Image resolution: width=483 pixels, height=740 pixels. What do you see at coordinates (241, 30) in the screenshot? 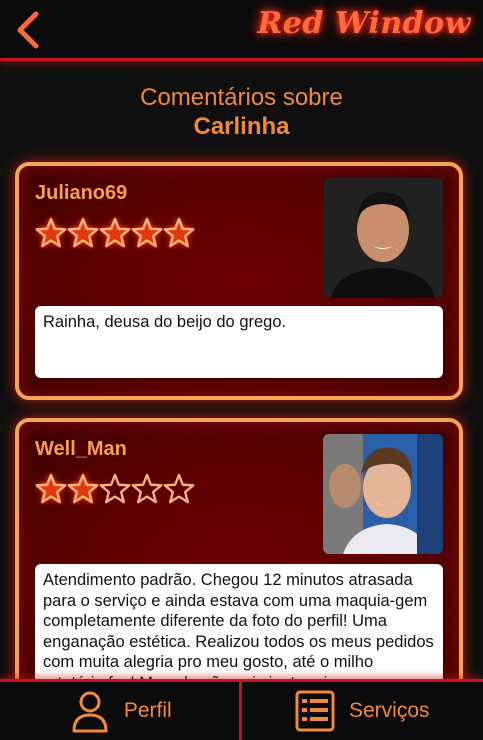
I see `header-bar: Red Window` at bounding box center [241, 30].